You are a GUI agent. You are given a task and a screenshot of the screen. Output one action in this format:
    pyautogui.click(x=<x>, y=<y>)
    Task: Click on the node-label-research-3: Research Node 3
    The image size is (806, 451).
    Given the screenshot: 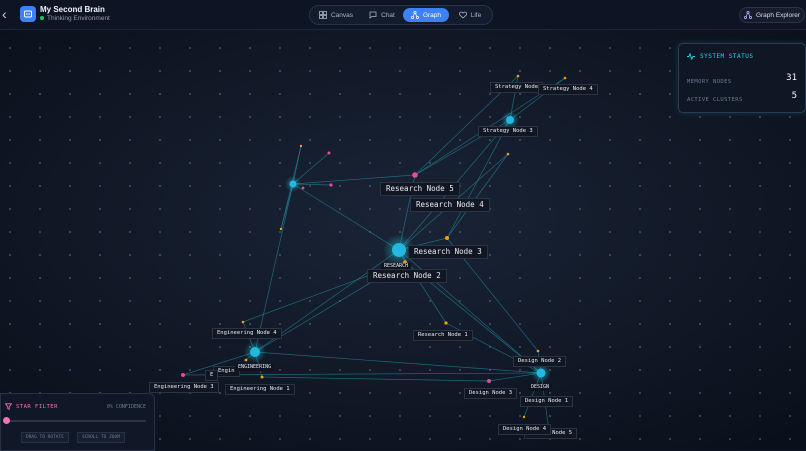 What is the action you would take?
    pyautogui.click(x=448, y=252)
    